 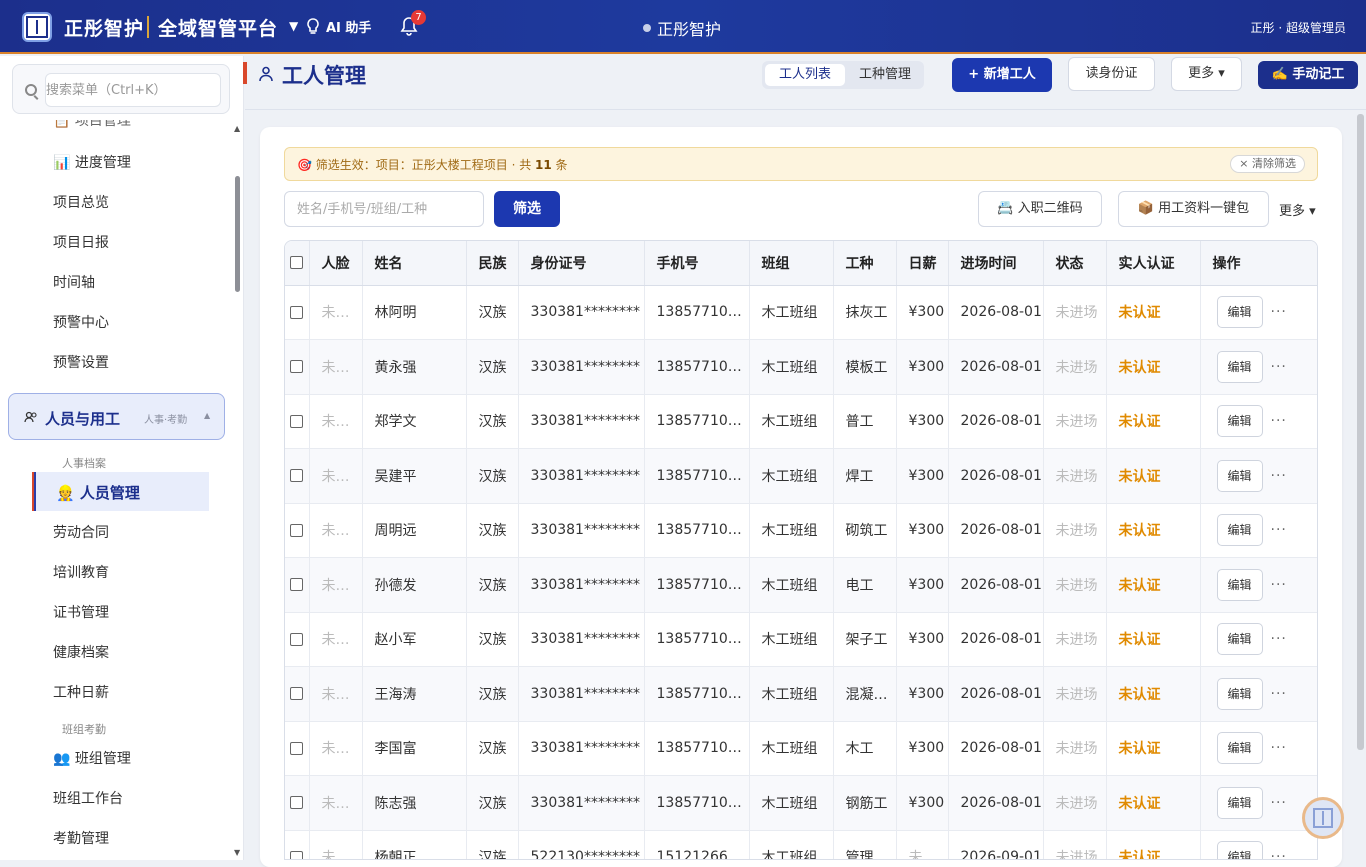 I want to click on sidebar-item-team-management: 👥 班组管理, so click(x=92, y=758).